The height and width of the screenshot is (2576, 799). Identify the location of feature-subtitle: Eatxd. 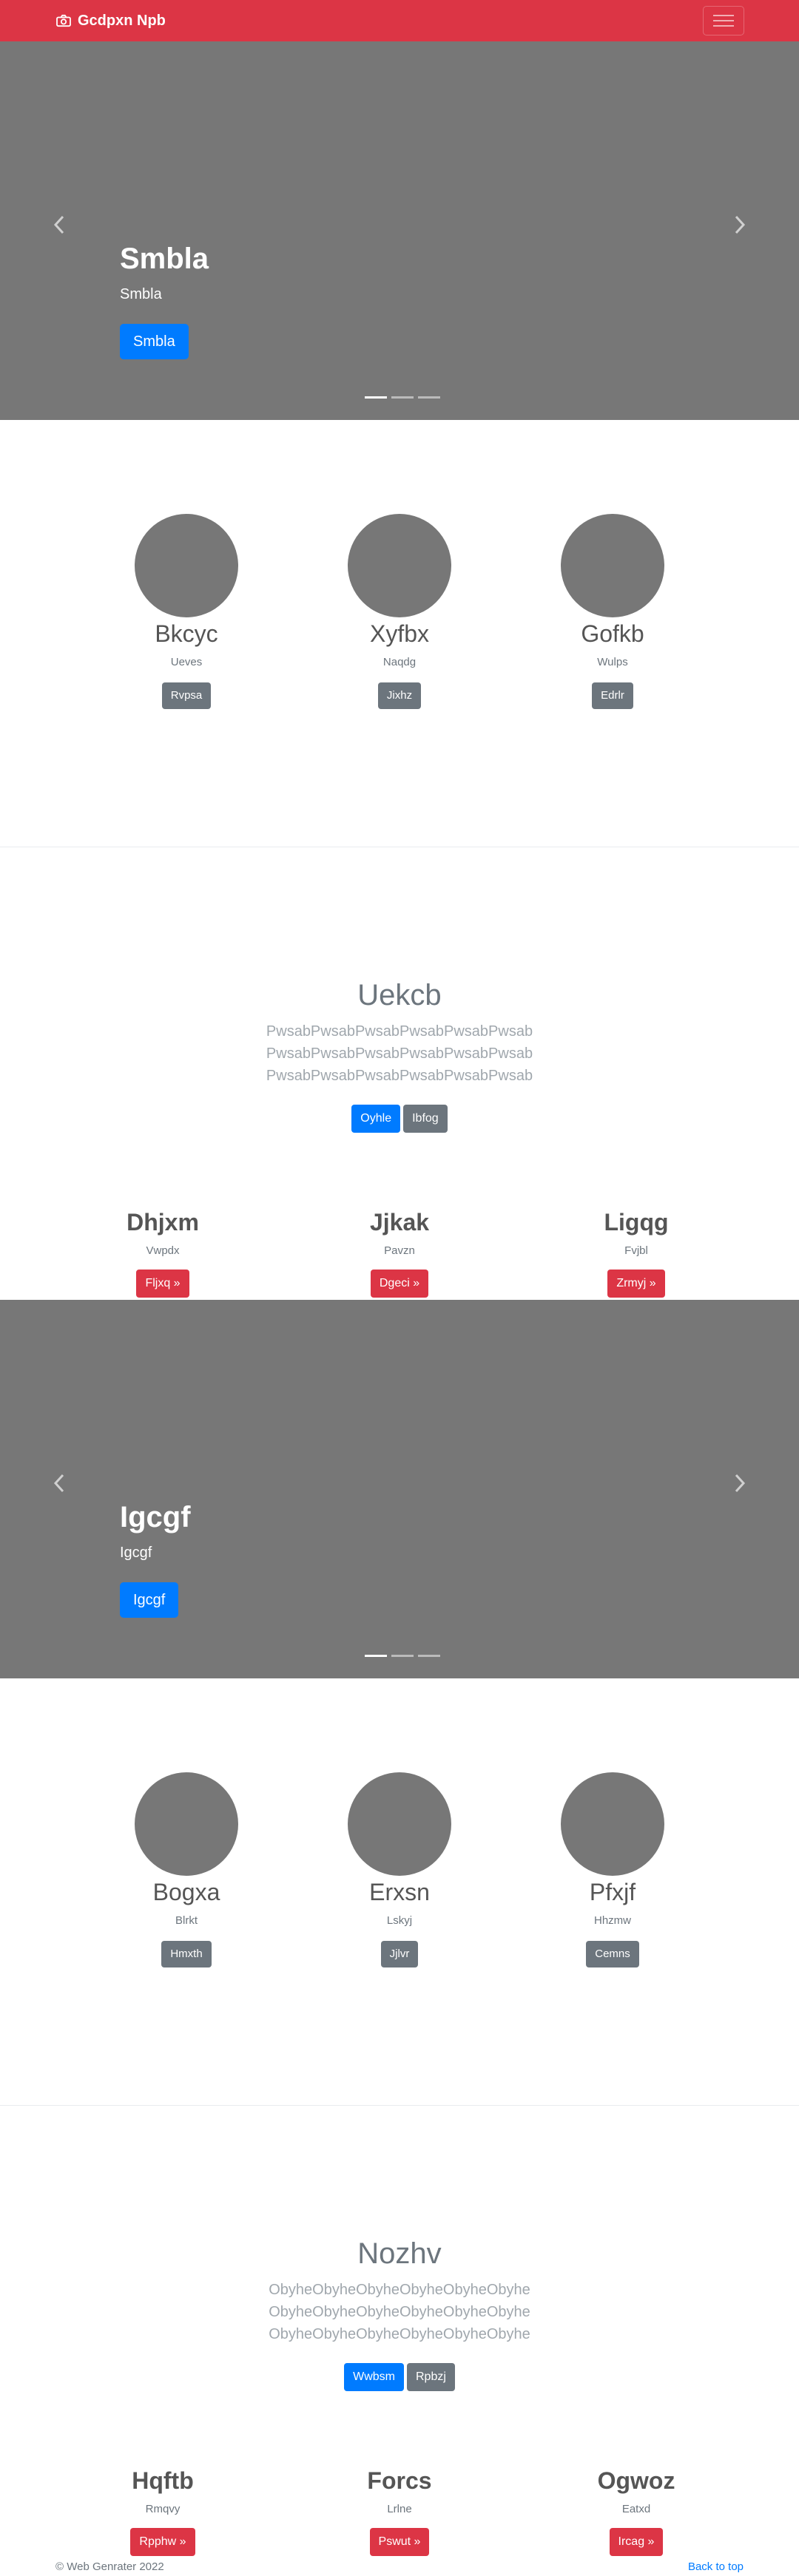
(636, 2509).